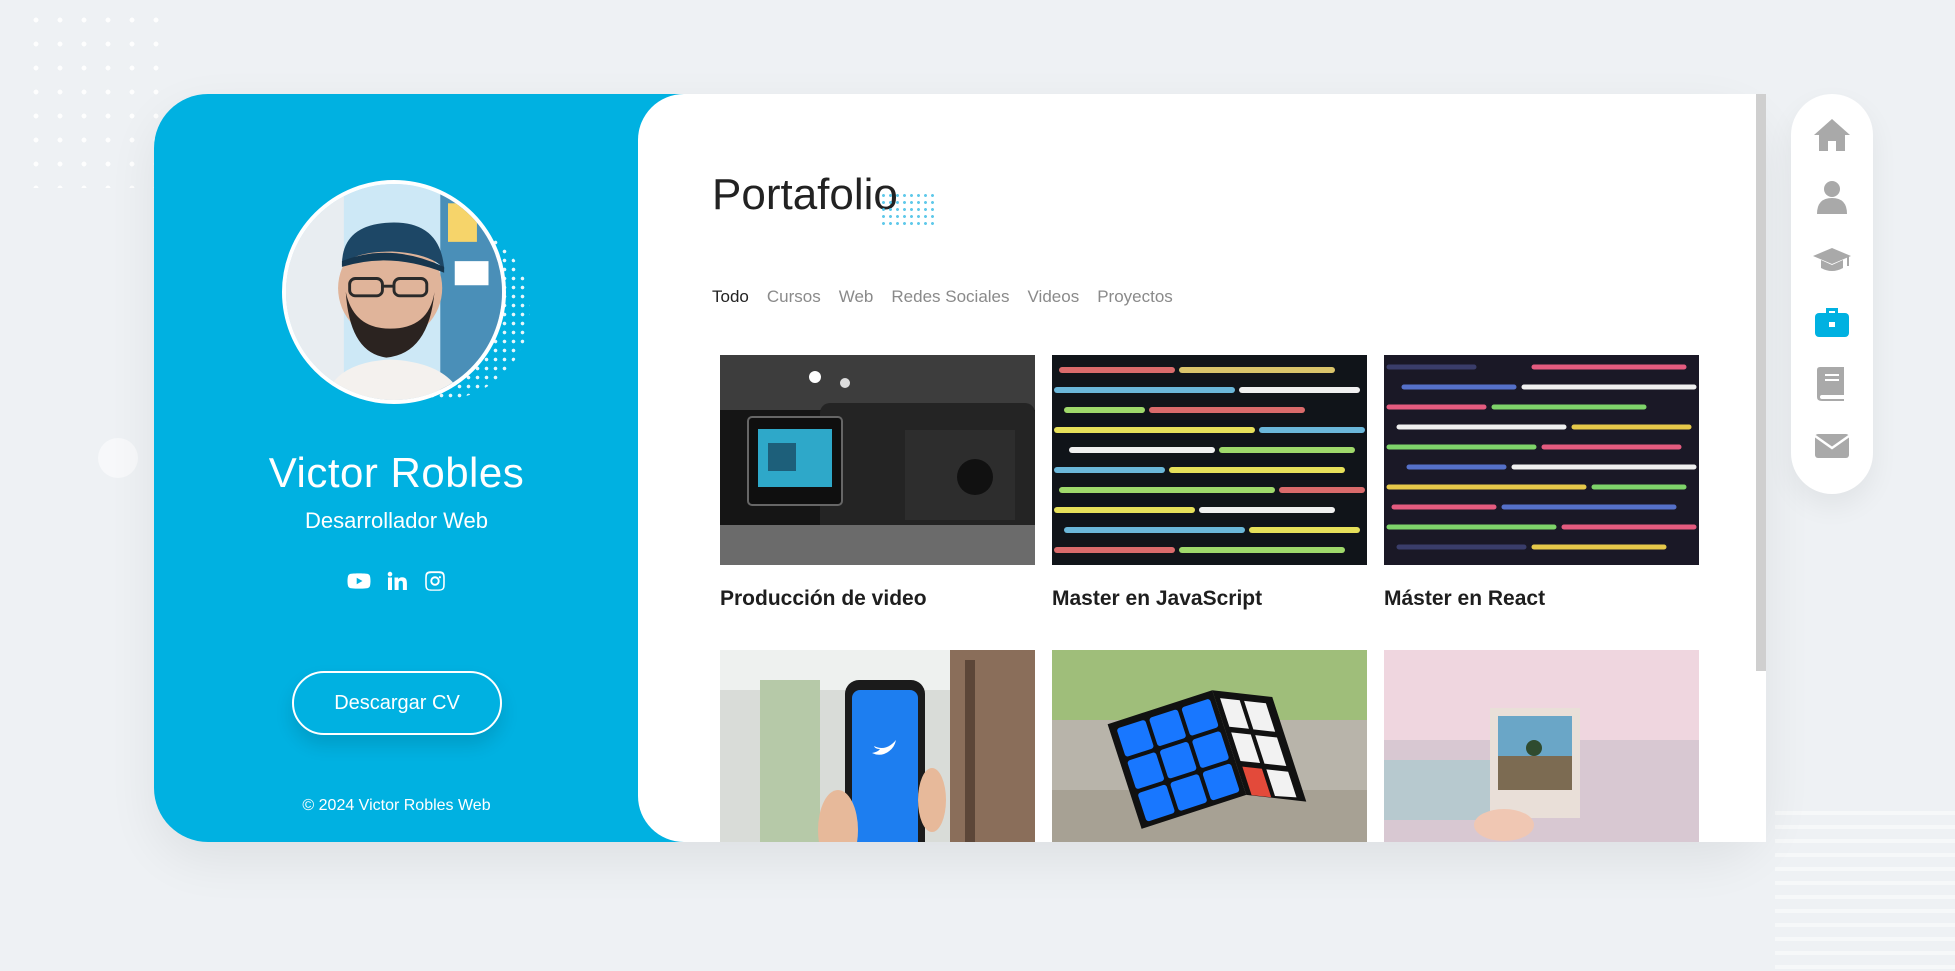 Image resolution: width=1955 pixels, height=971 pixels. Describe the element at coordinates (856, 297) in the screenshot. I see `filter-web: Web` at that location.